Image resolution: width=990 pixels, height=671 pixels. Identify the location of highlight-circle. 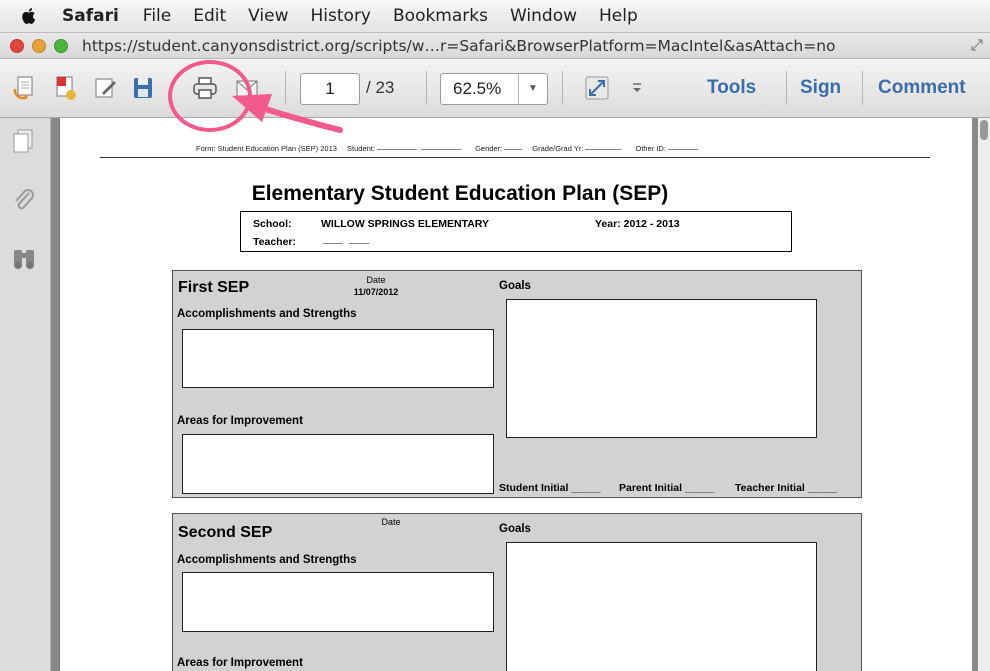
(210, 96).